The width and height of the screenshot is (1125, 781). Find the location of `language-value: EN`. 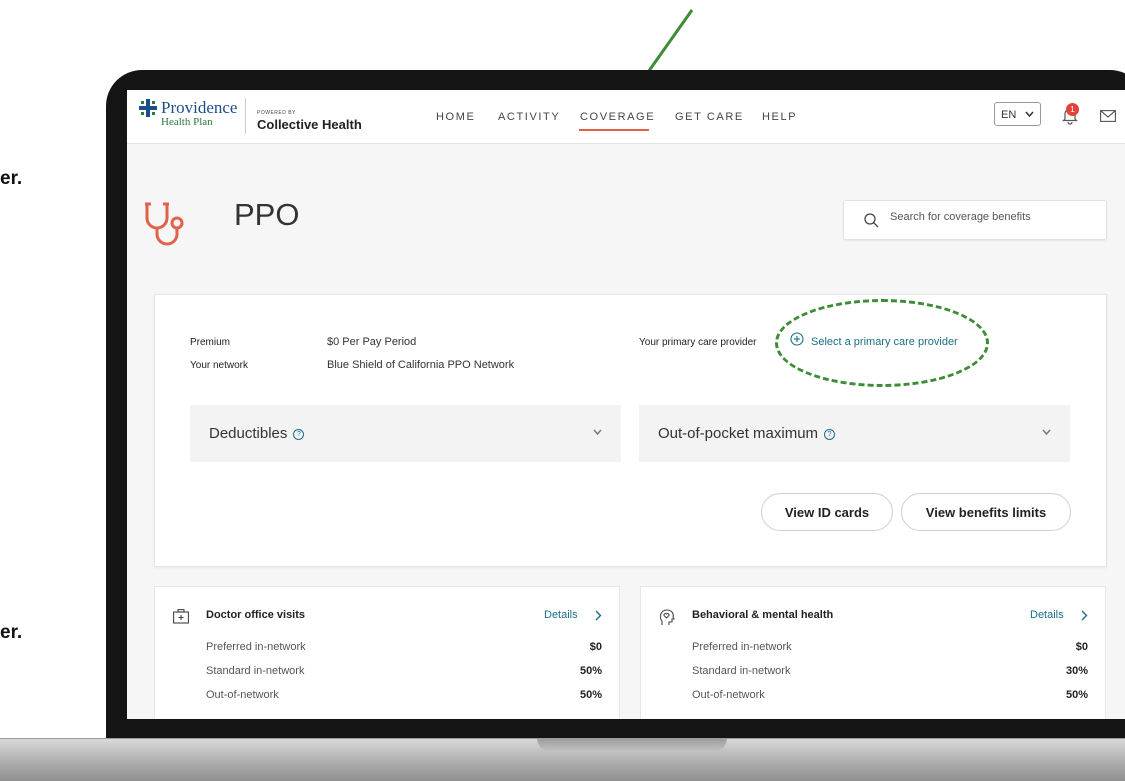

language-value: EN is located at coordinates (1009, 115).